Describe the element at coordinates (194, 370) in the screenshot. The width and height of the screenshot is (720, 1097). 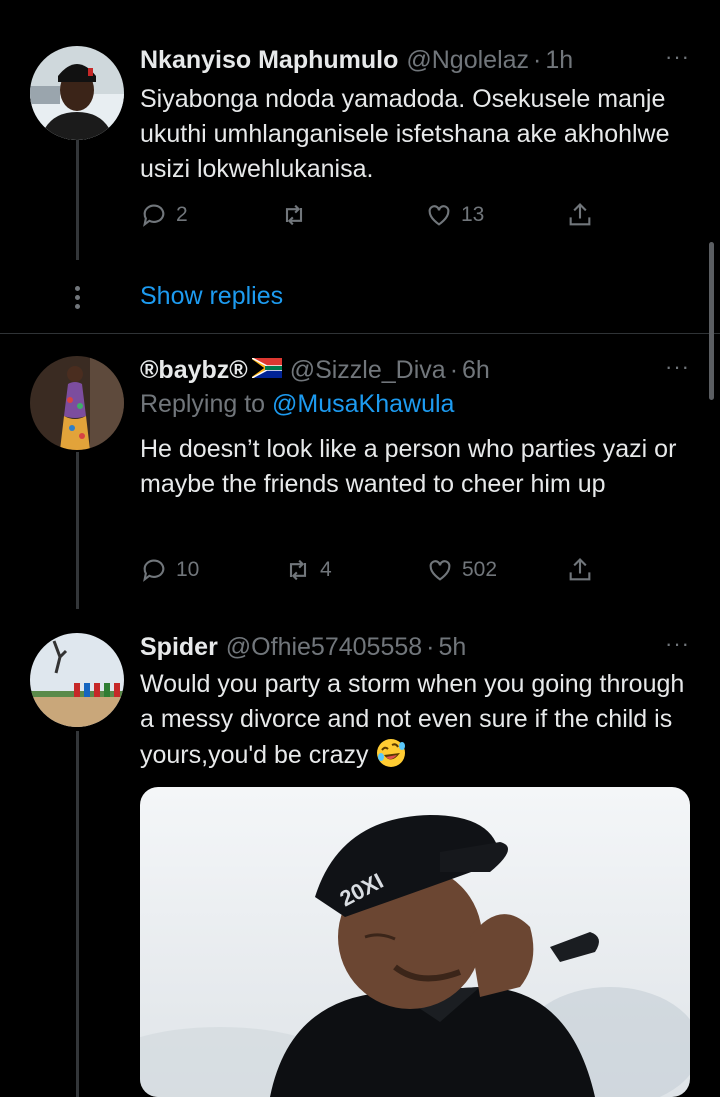
I see `display-name: ®baybz®` at that location.